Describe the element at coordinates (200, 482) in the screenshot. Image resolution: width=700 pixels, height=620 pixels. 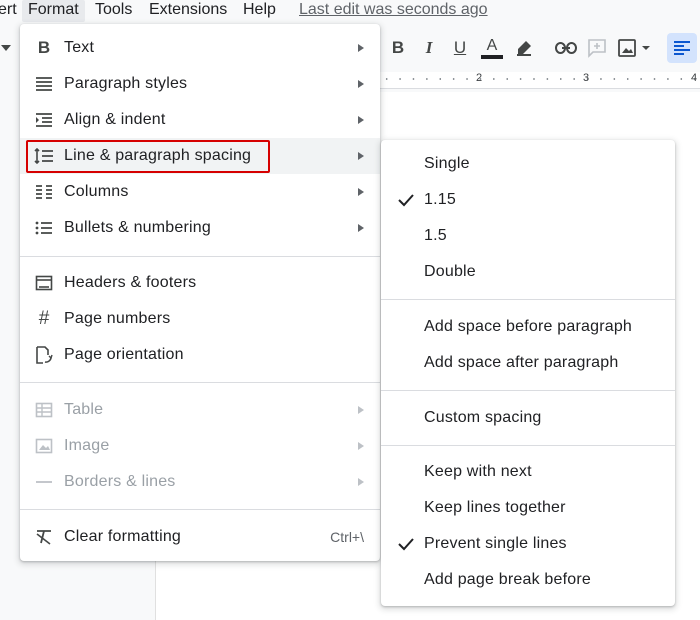
I see `menu-item-borders-lines: Borders & lines` at that location.